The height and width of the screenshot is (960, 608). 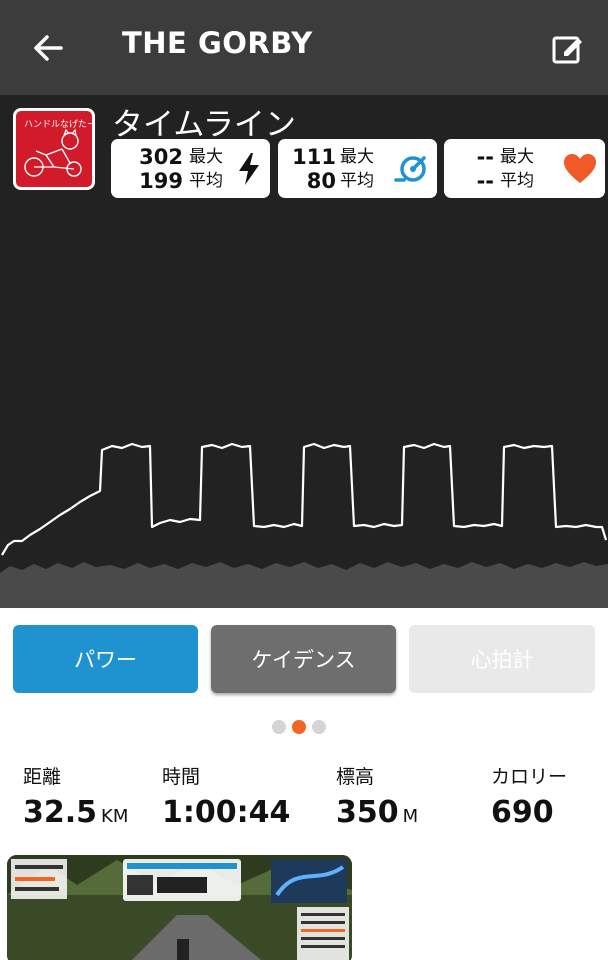 I want to click on tab-heart-rate: 心拍計, so click(x=502, y=659).